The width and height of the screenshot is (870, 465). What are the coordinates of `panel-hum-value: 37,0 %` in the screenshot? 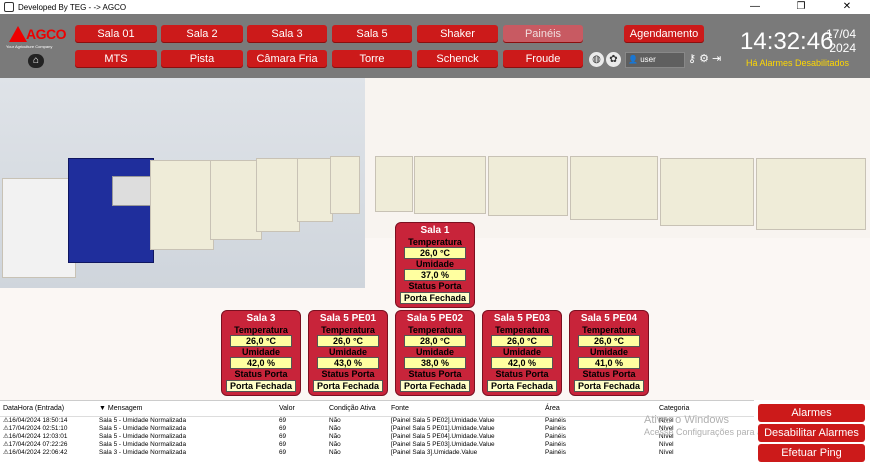 It's located at (435, 275).